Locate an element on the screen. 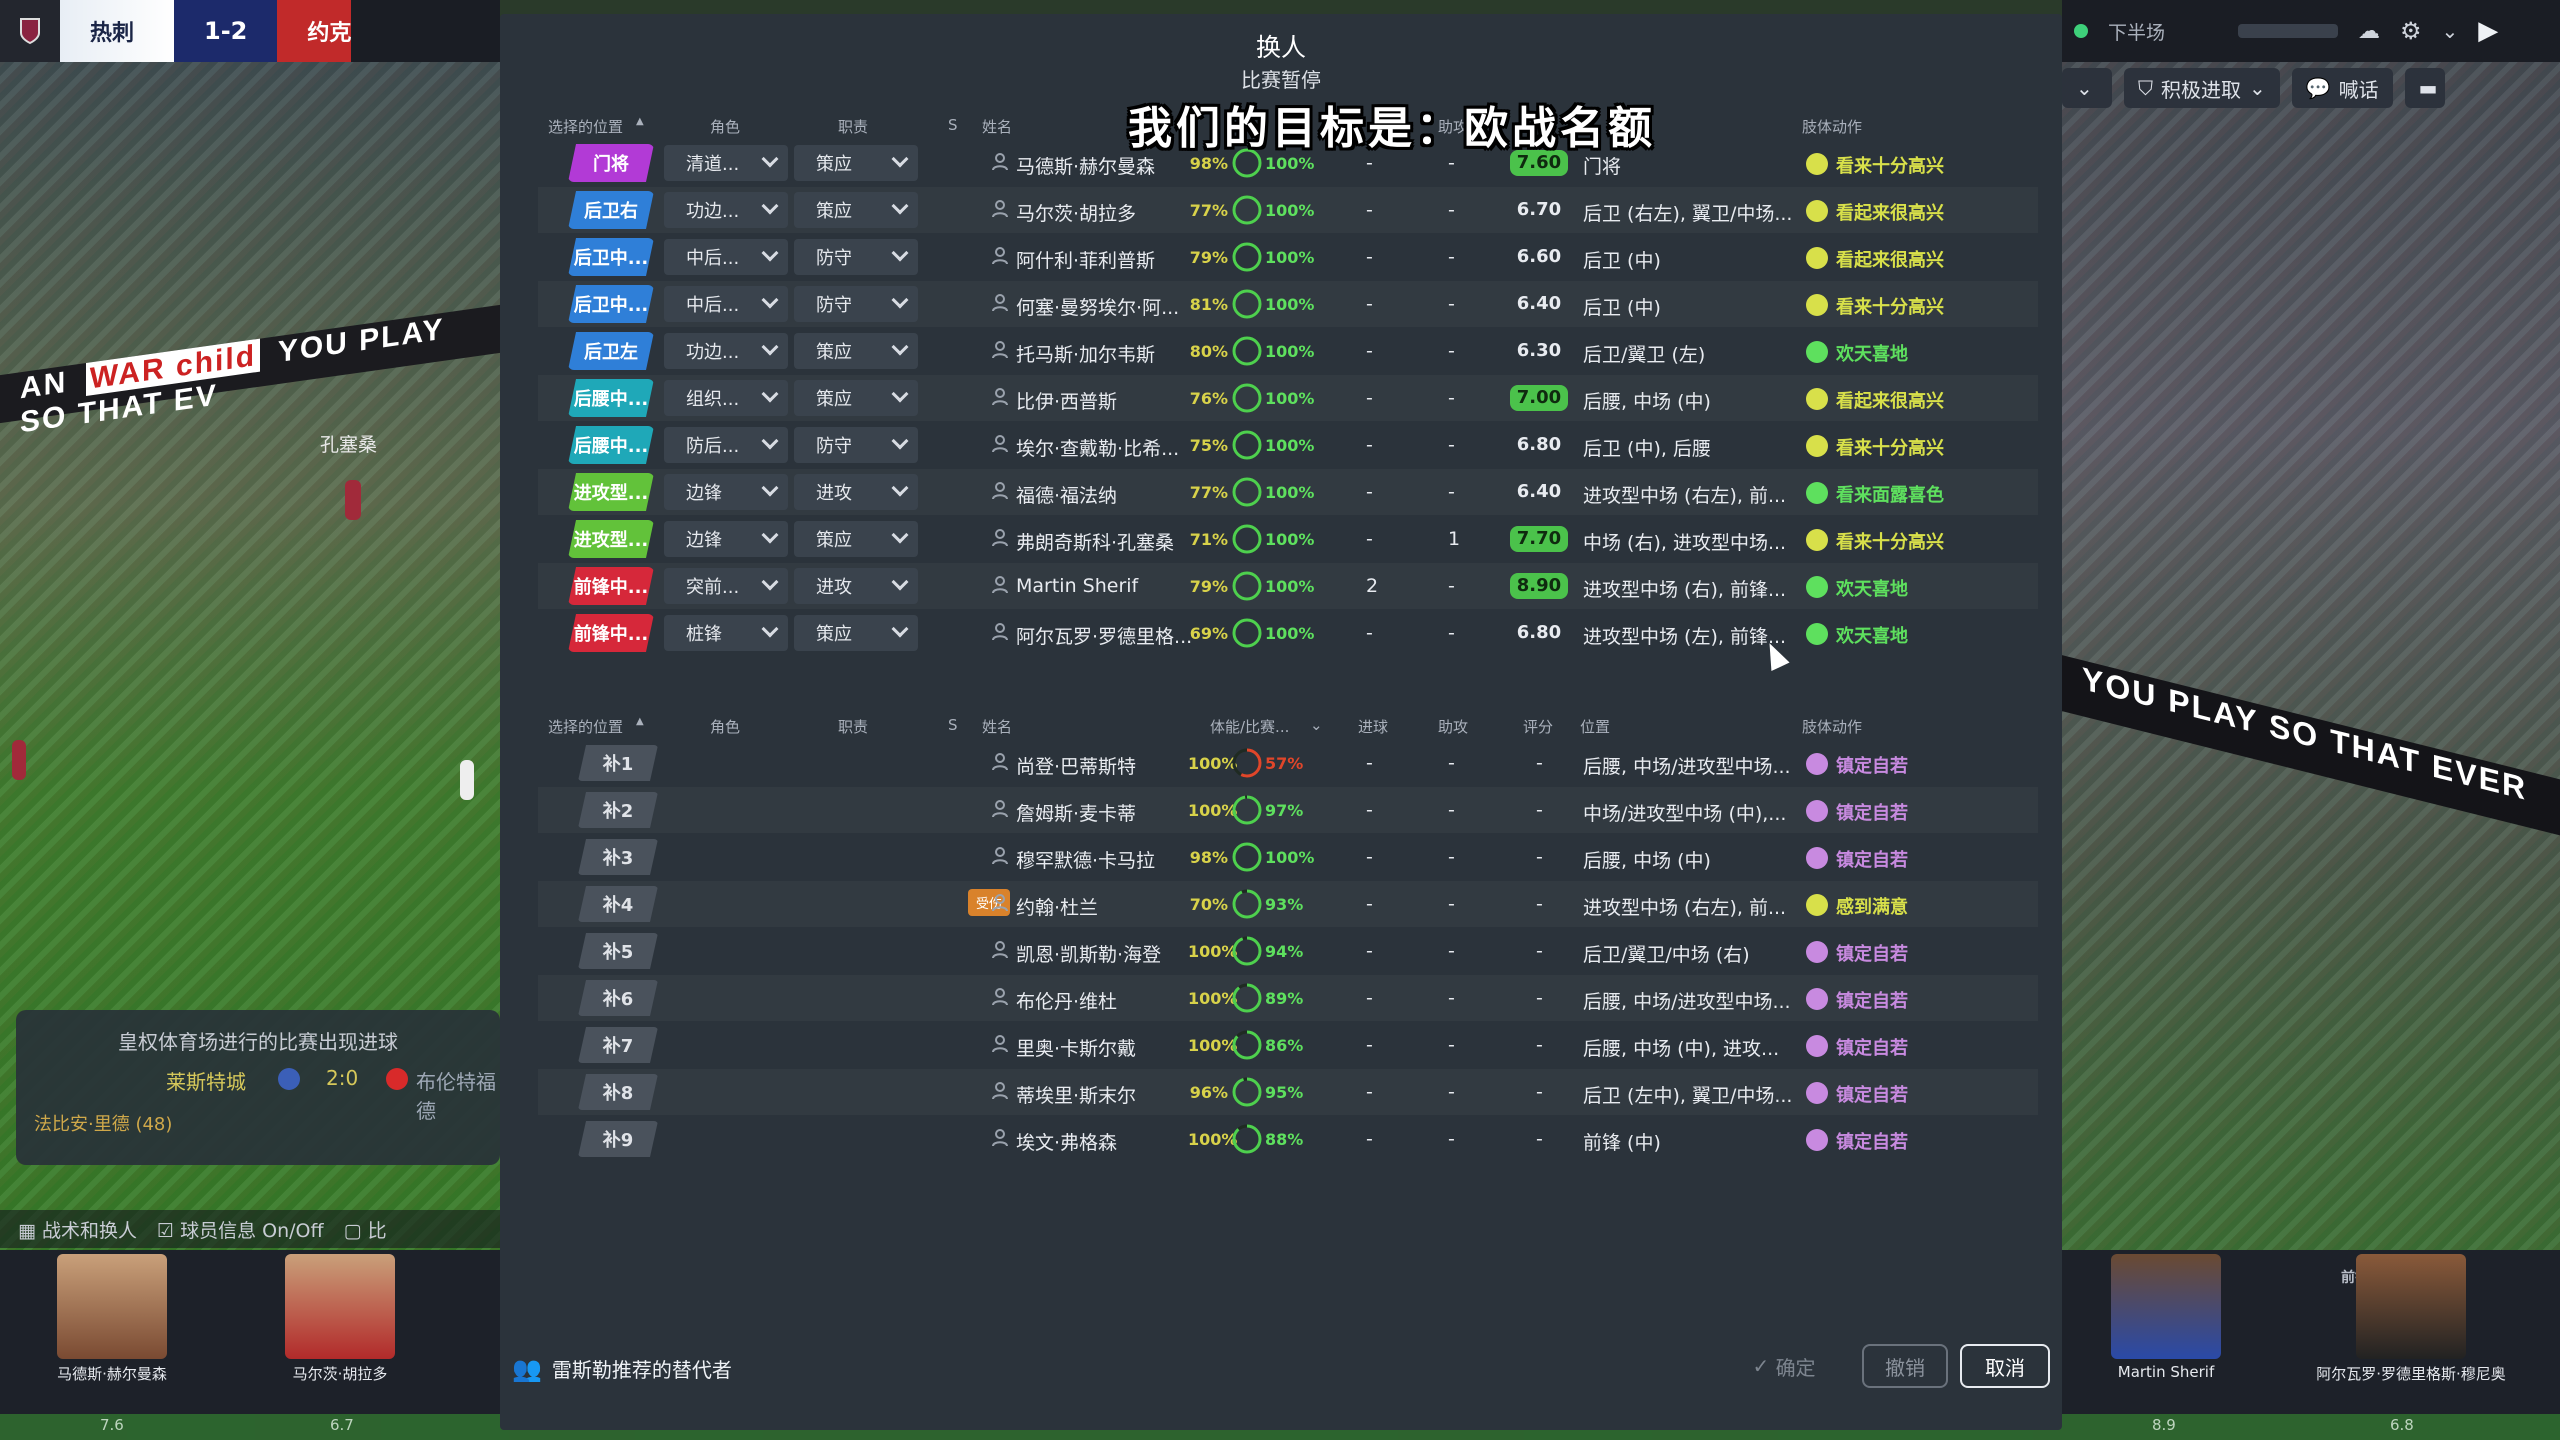 Image resolution: width=2560 pixels, height=1440 pixels. player-name: 凯恩·凯斯勒·海登 is located at coordinates (1111, 953).